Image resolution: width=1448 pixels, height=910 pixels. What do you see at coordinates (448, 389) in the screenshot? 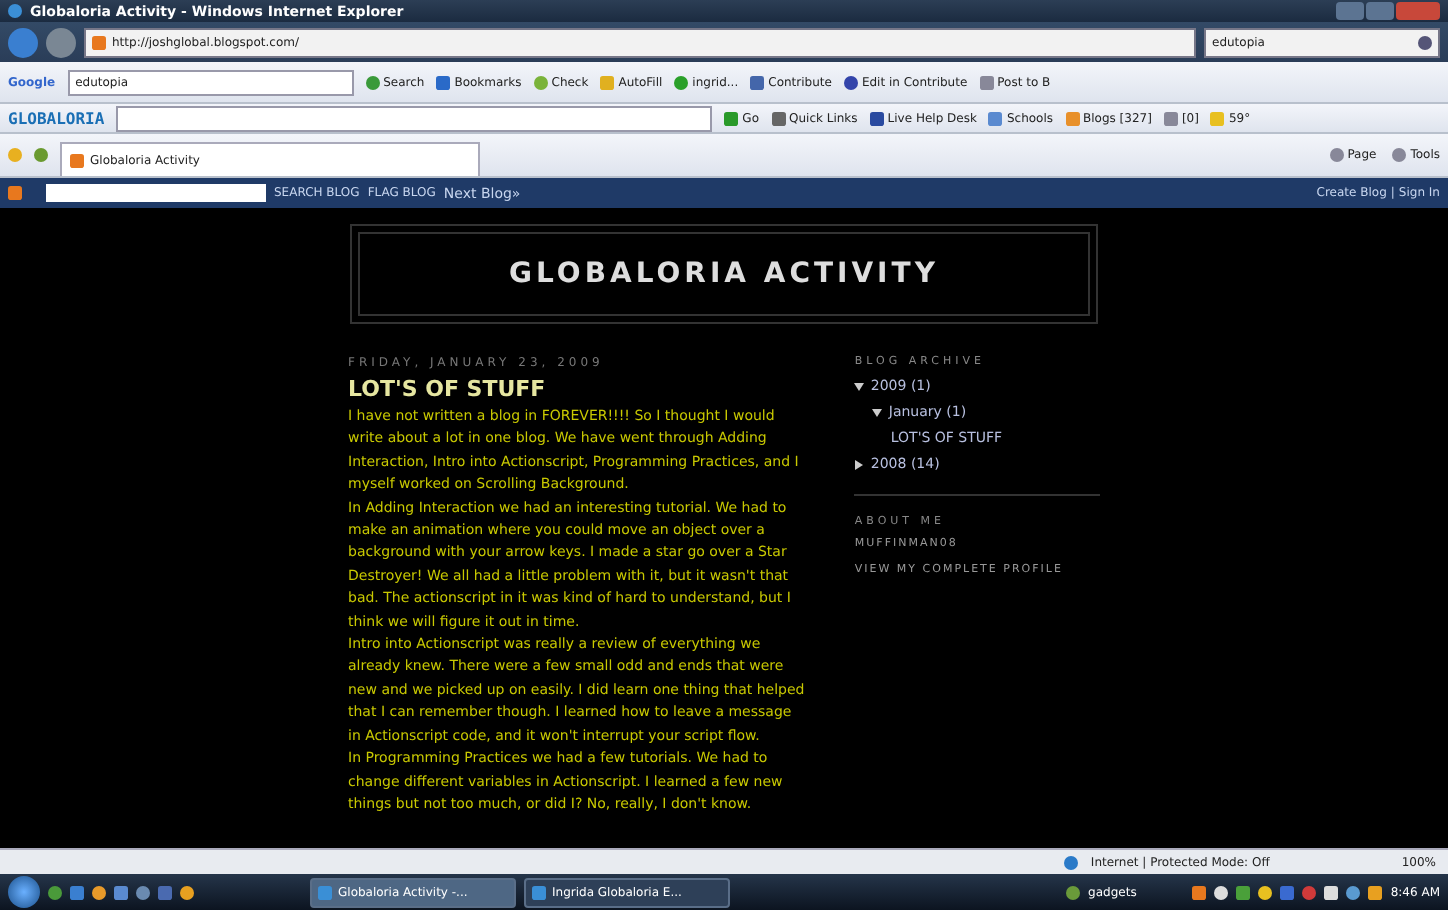
I see `post-title: LOT'S OF STUFF` at bounding box center [448, 389].